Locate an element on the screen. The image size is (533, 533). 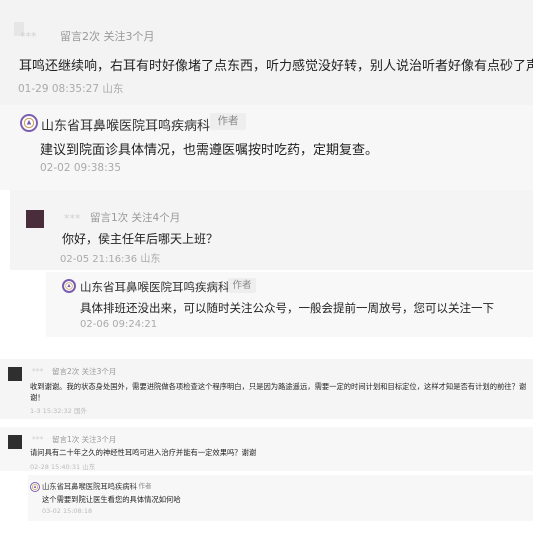
comment-time: 01-29 08:35:27 山东 is located at coordinates (71, 89).